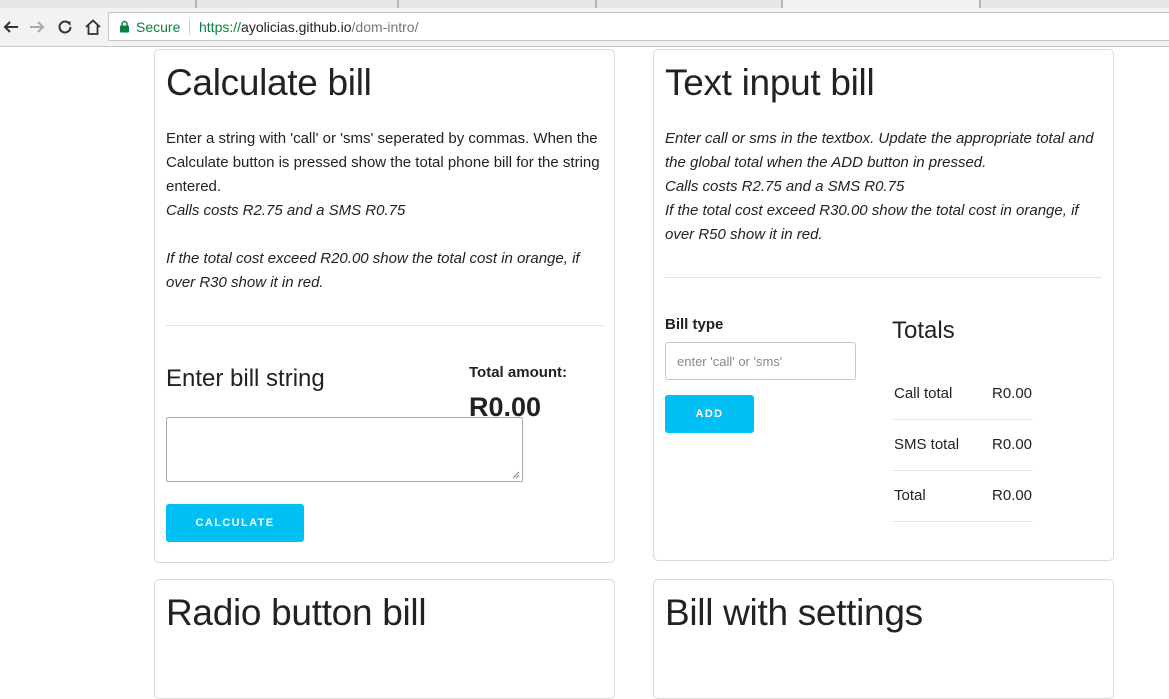  I want to click on grand-total-value: R0.00, so click(1012, 495).